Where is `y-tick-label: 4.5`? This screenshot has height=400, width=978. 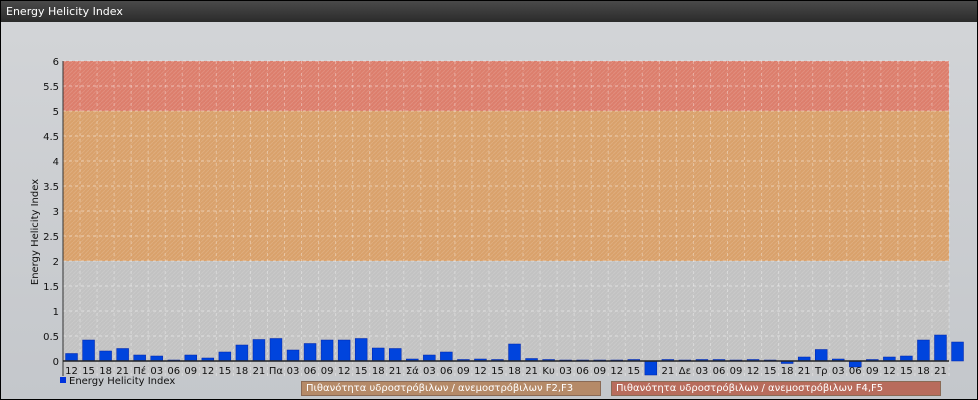 y-tick-label: 4.5 is located at coordinates (51, 137).